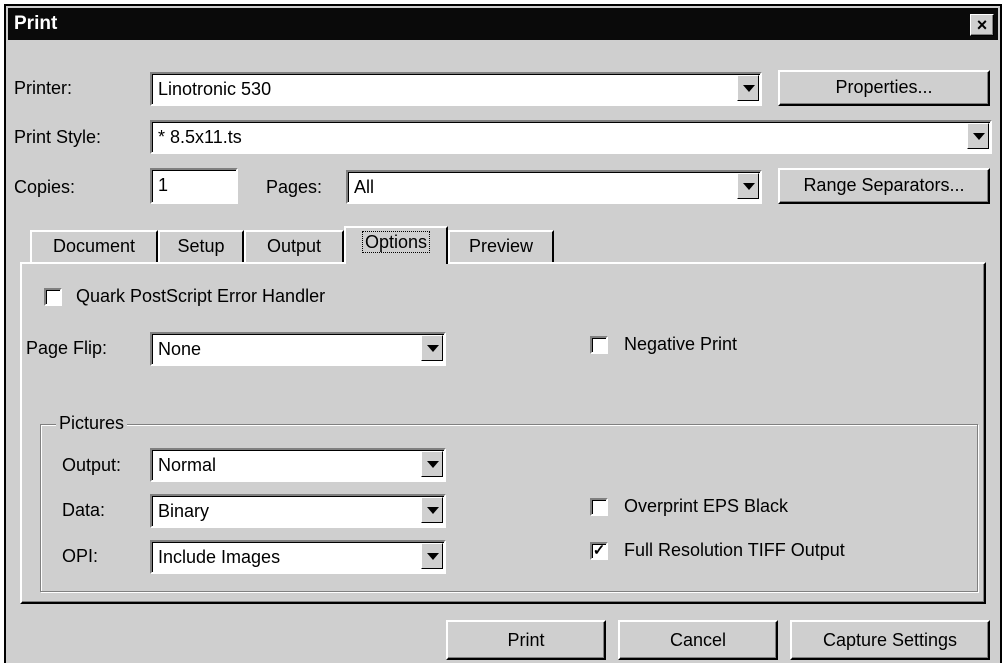 The height and width of the screenshot is (663, 1006). I want to click on page-flip-select: None, so click(298, 349).